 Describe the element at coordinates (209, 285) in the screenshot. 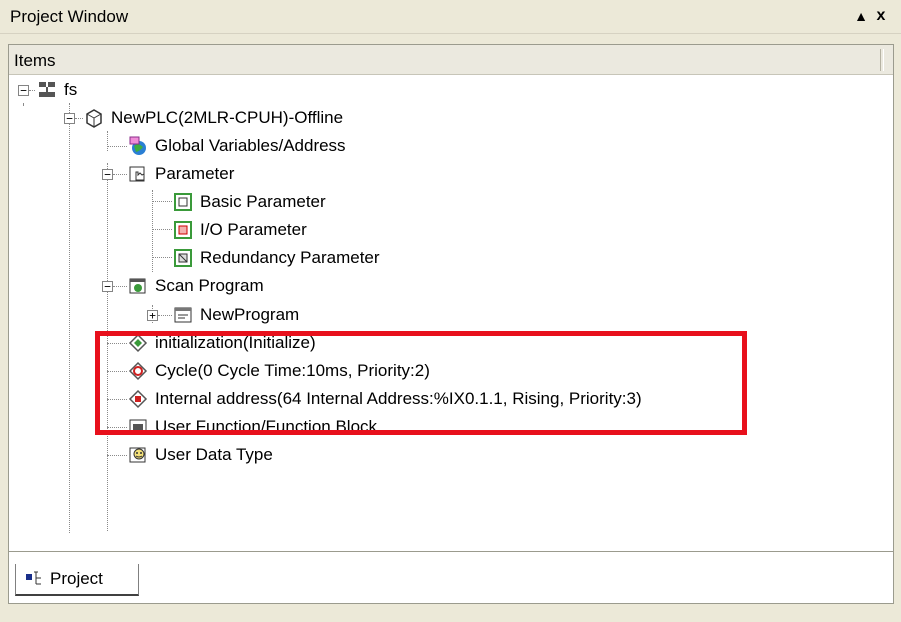

I see `tree-item-label: Scan Program` at that location.